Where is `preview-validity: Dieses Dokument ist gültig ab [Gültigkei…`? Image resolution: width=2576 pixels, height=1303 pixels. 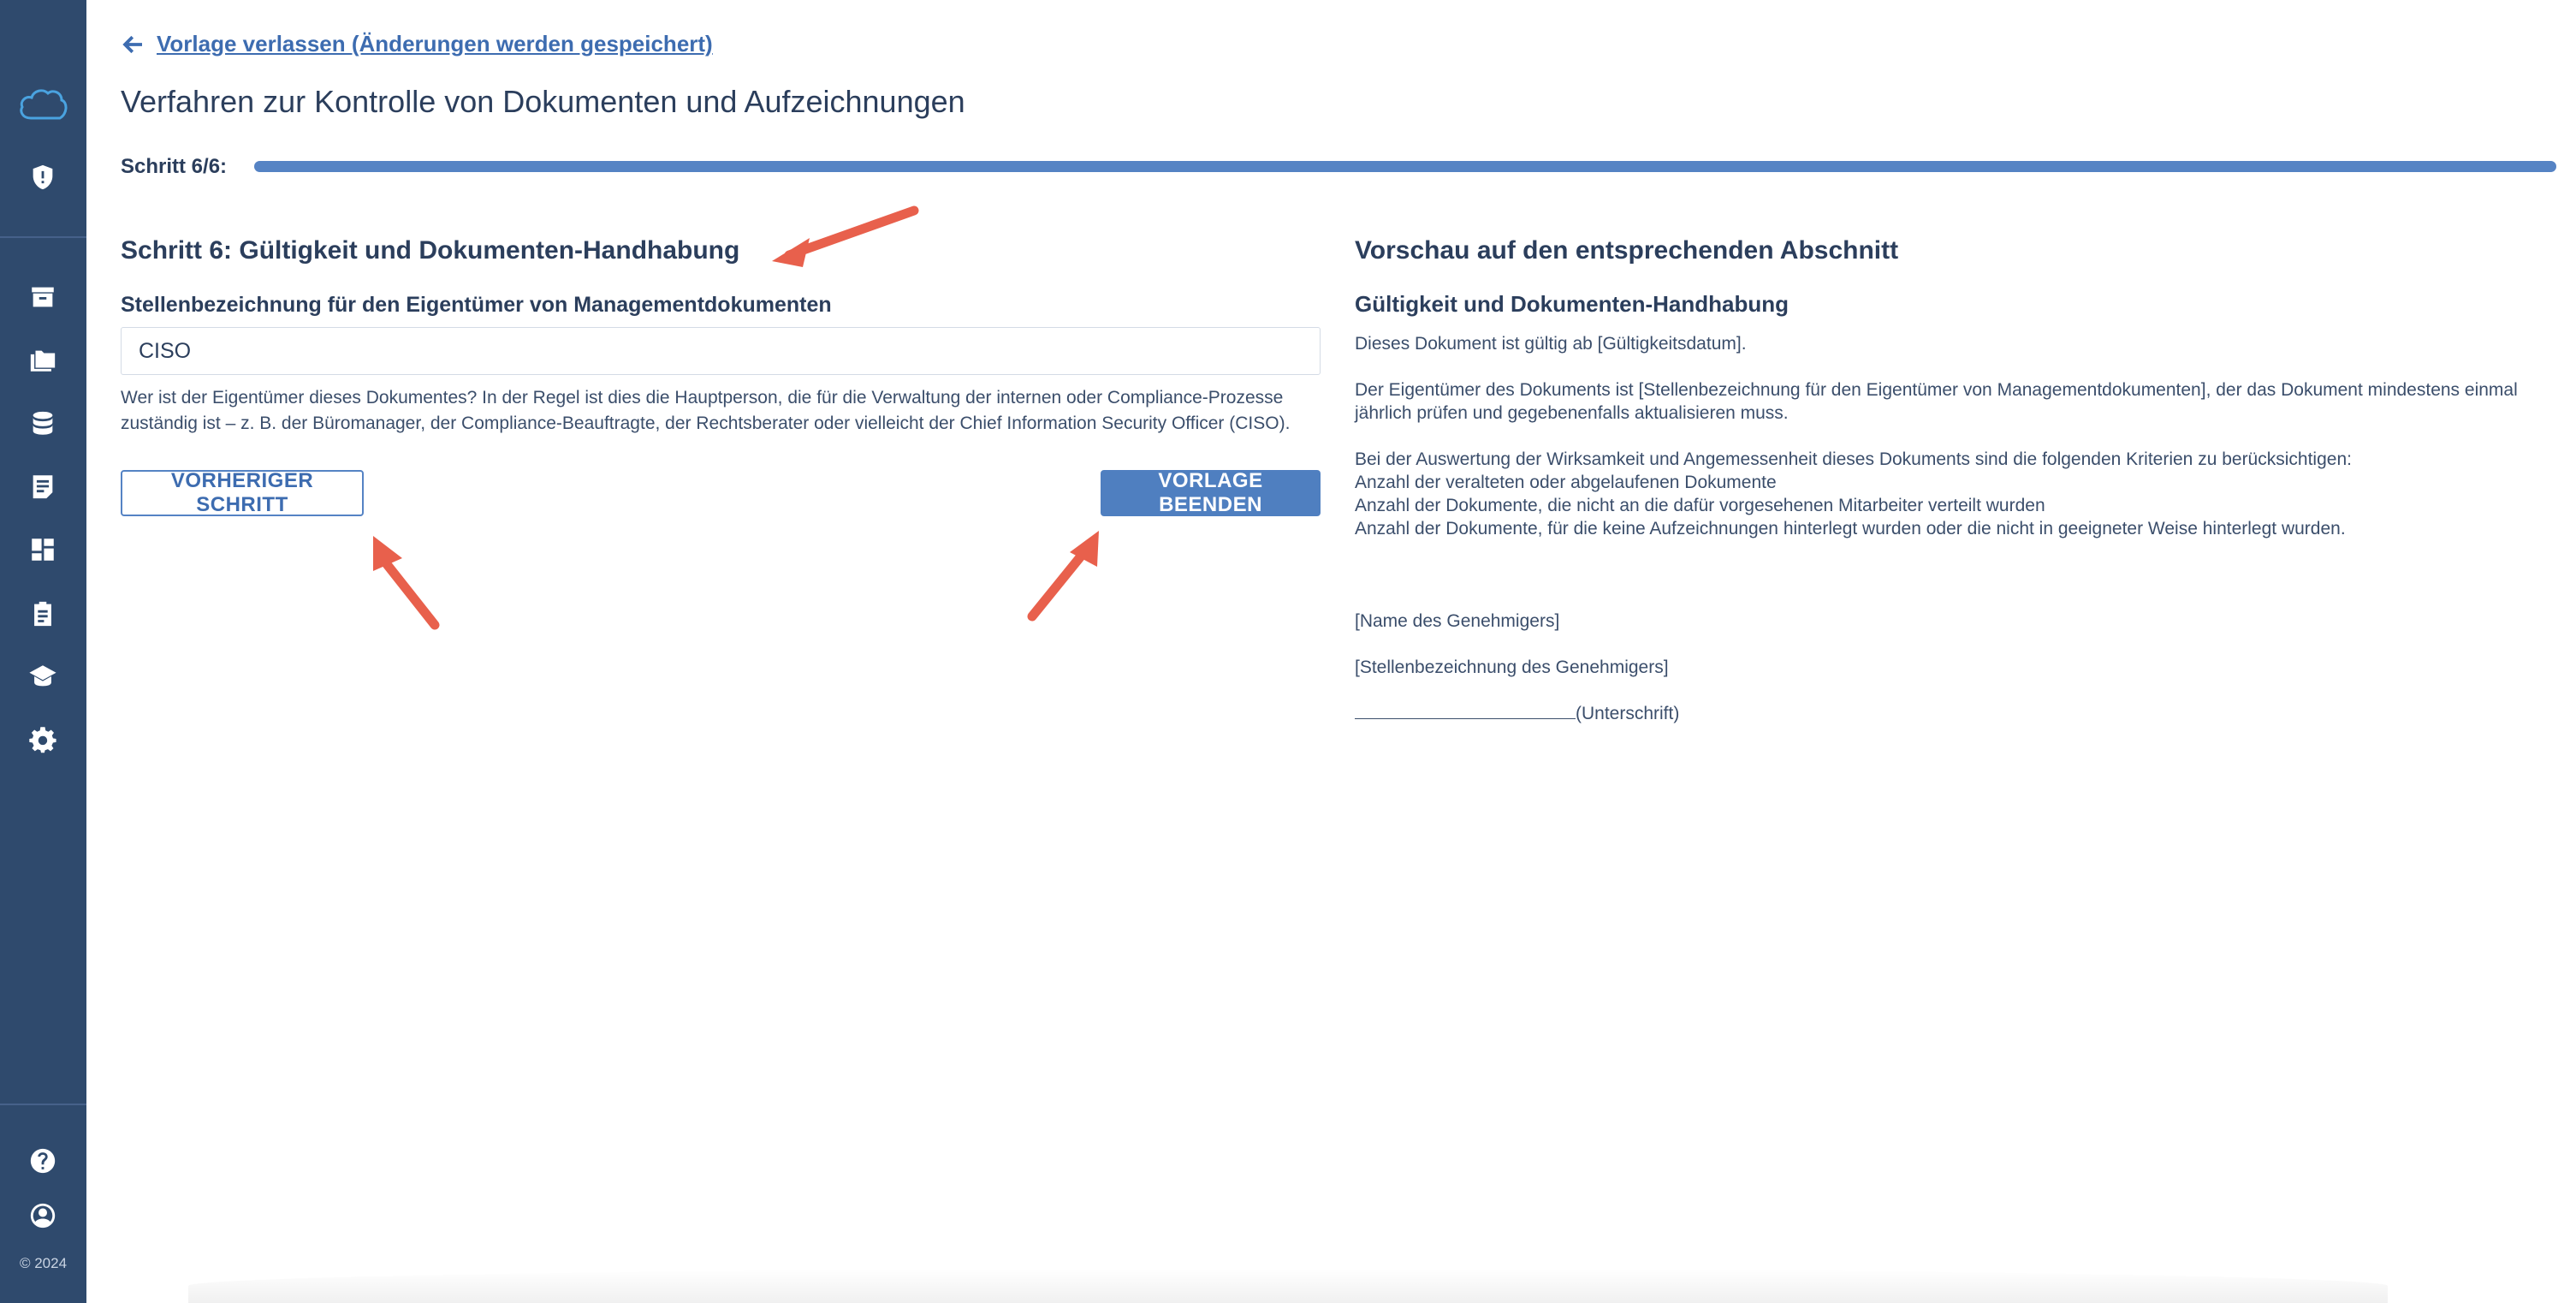
preview-validity: Dieses Dokument ist gültig ab [Gültigkei… is located at coordinates (1551, 344).